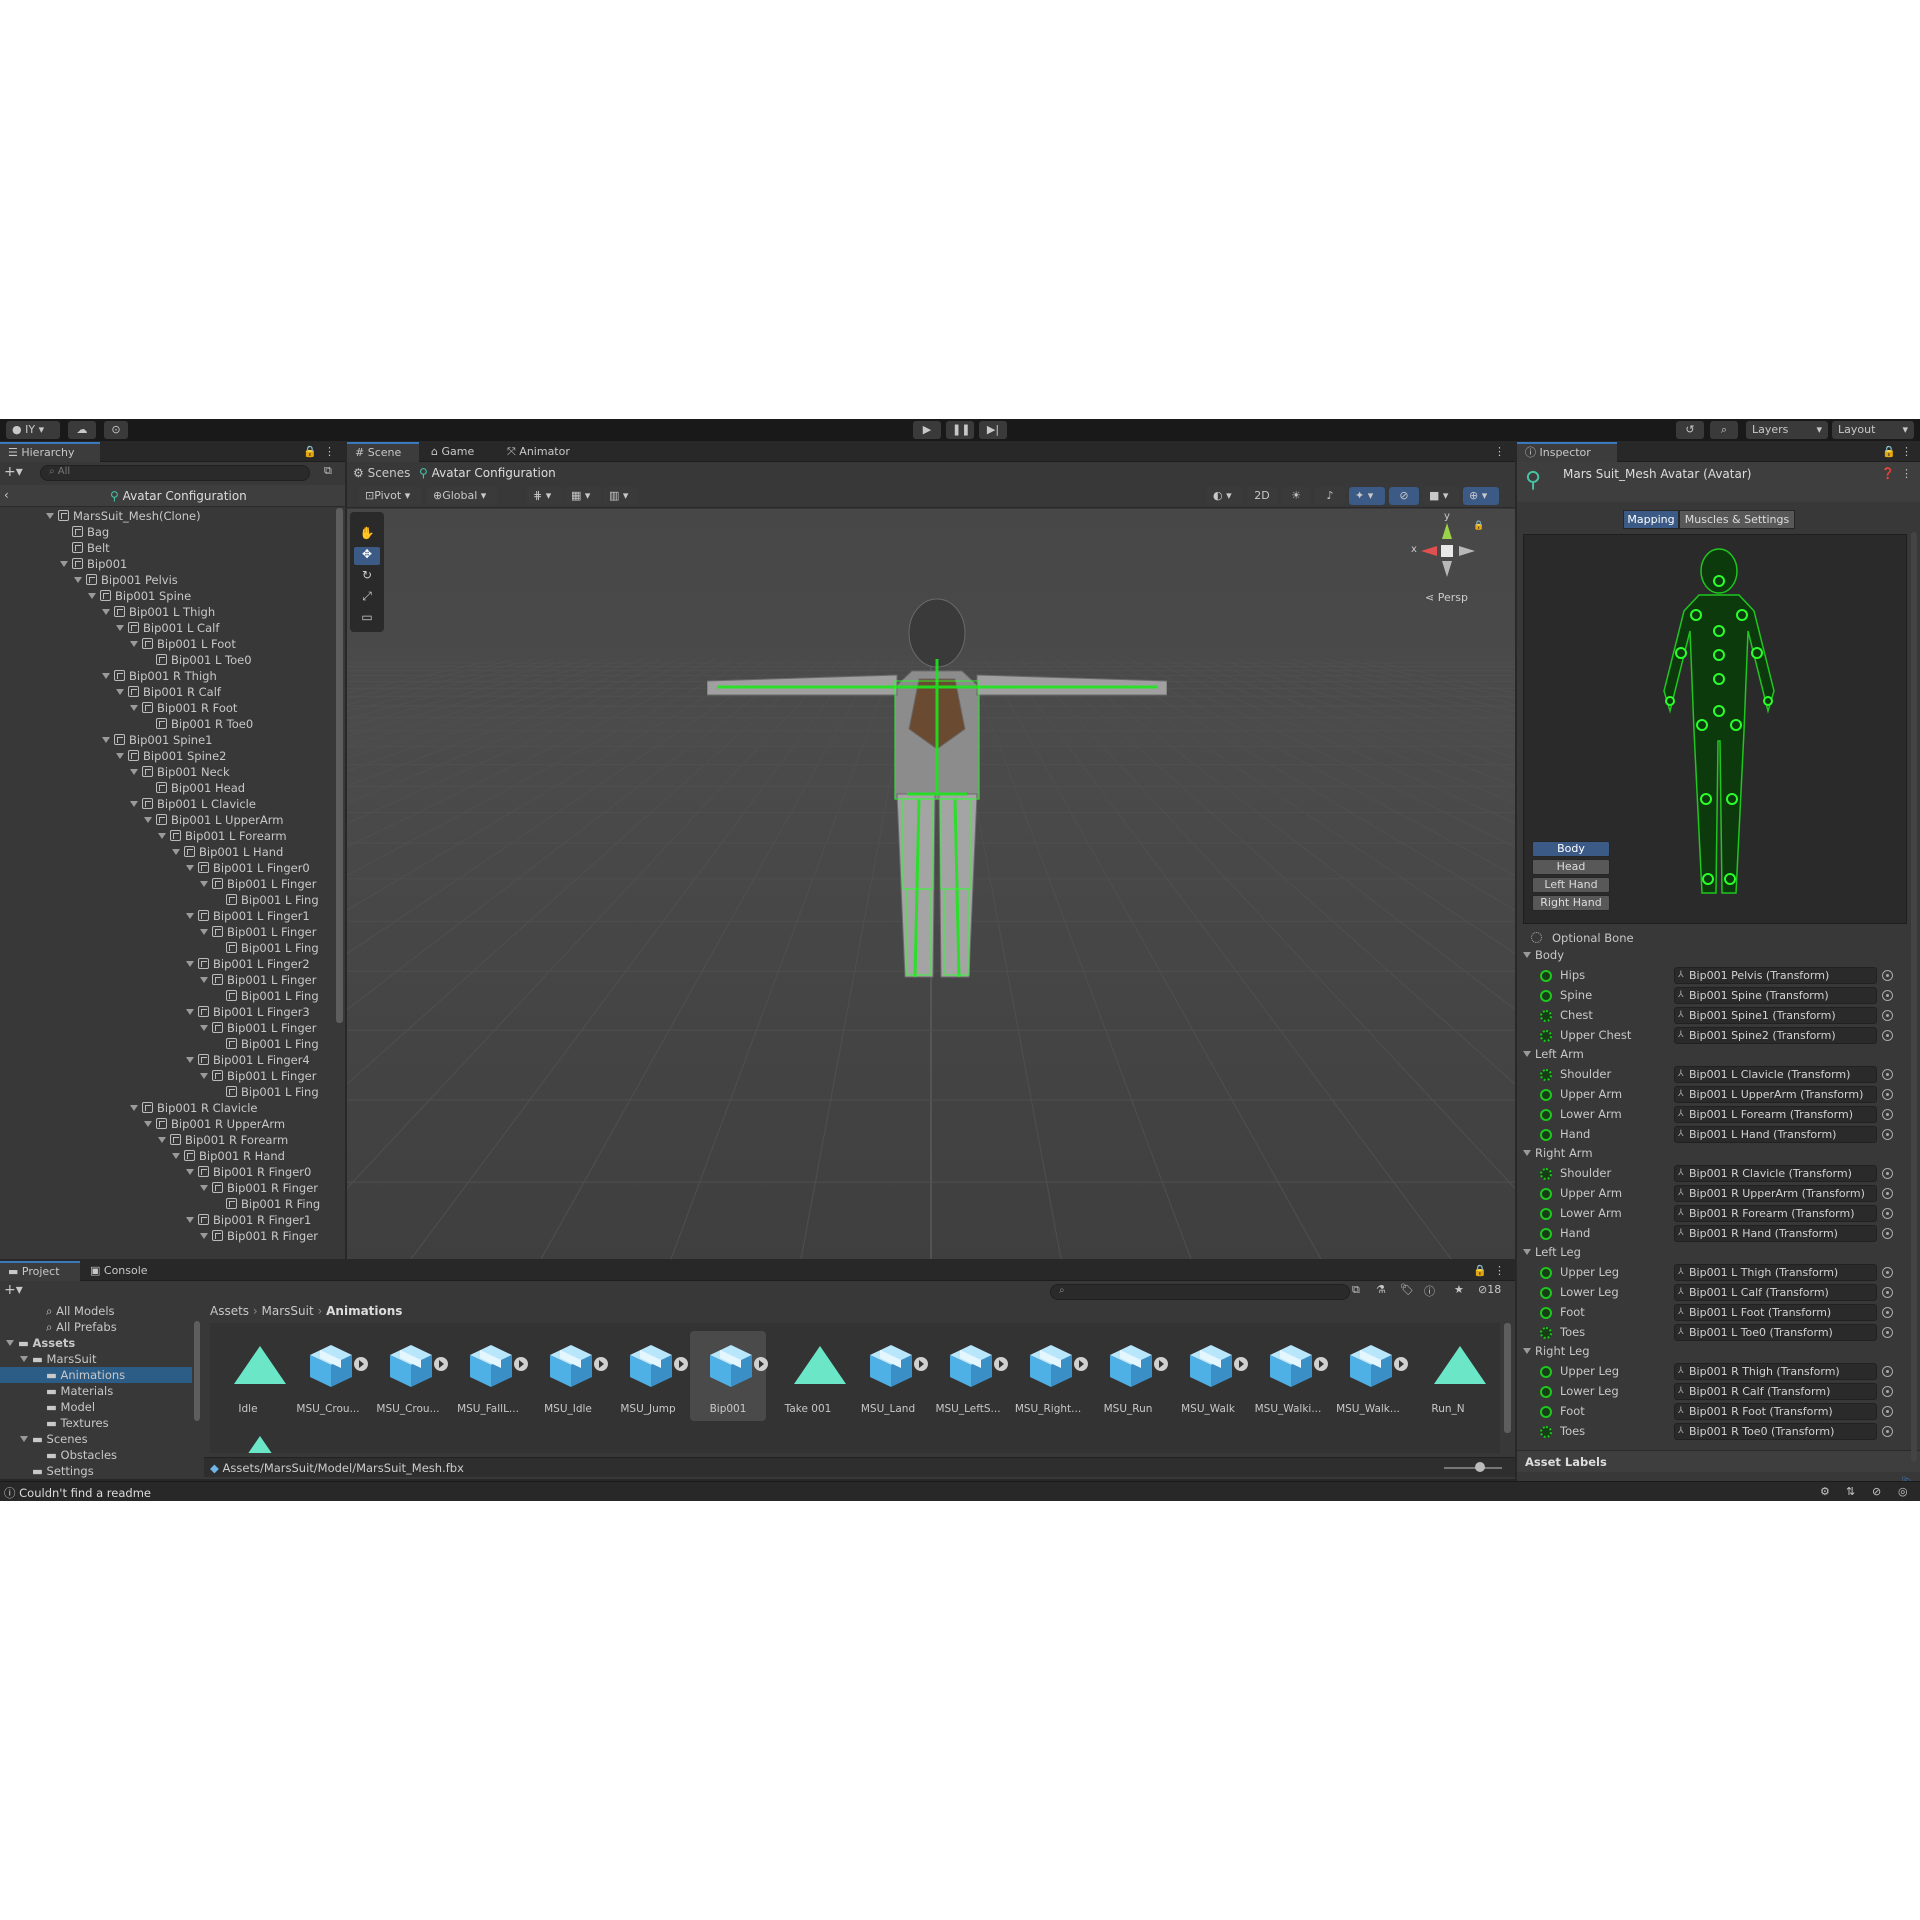 Image resolution: width=1920 pixels, height=1920 pixels. I want to click on project-tree-item: ▬ Textures, so click(96, 1423).